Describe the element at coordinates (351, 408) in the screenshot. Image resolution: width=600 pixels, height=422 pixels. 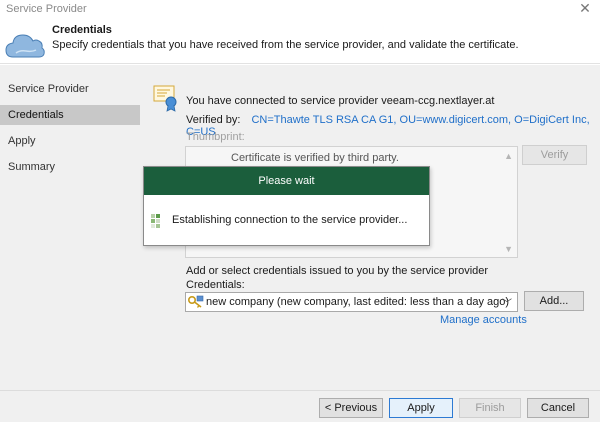
I see `previous-button: < Previous` at that location.